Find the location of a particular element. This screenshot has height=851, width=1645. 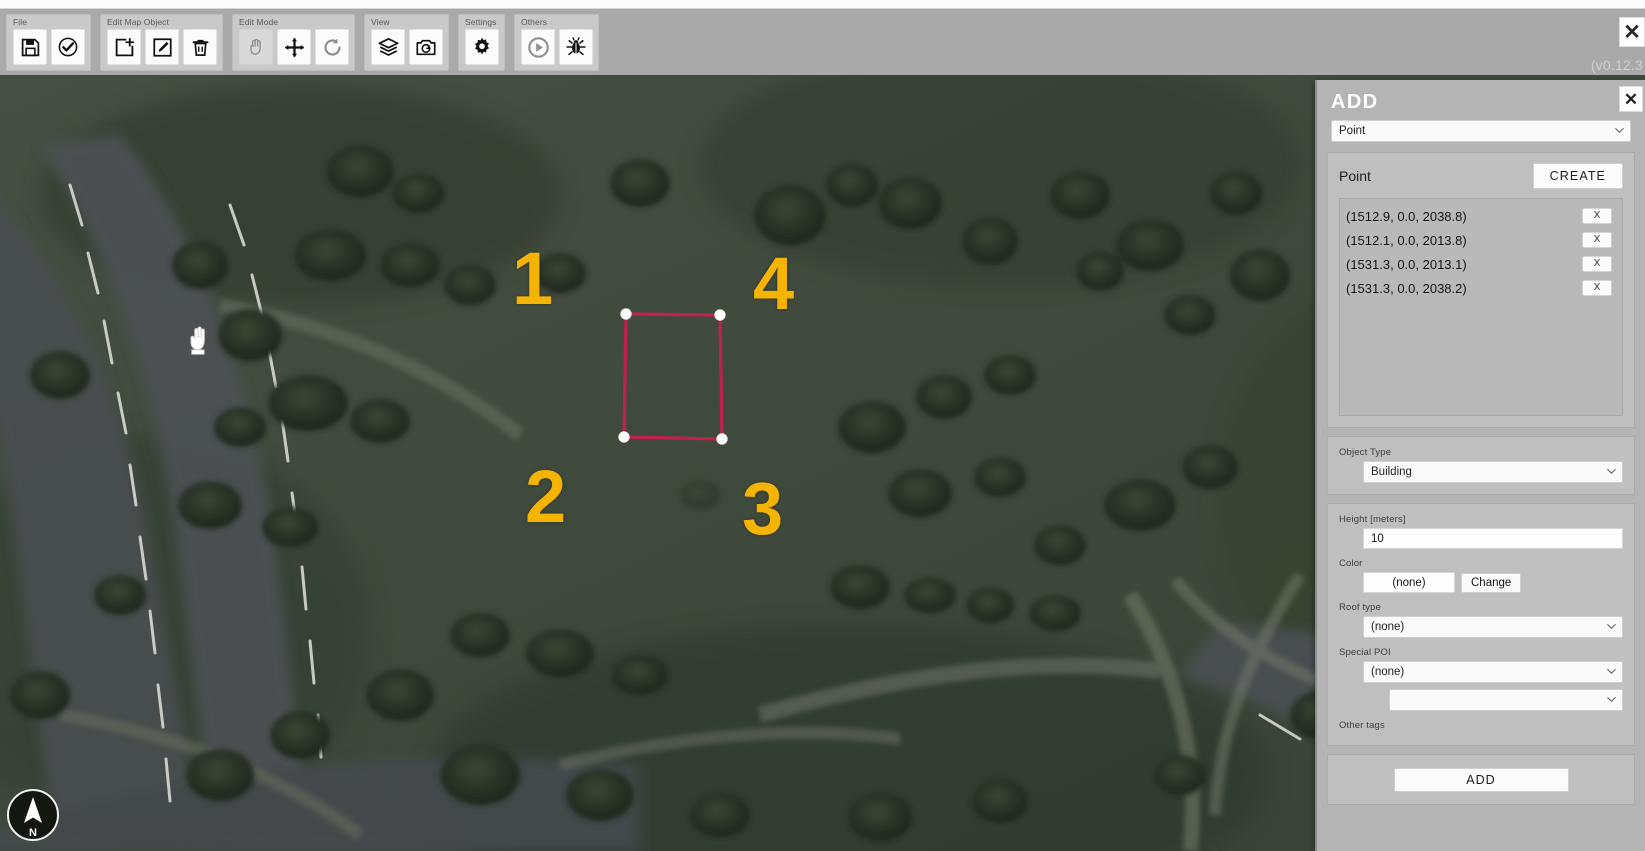

debug-button is located at coordinates (576, 47).